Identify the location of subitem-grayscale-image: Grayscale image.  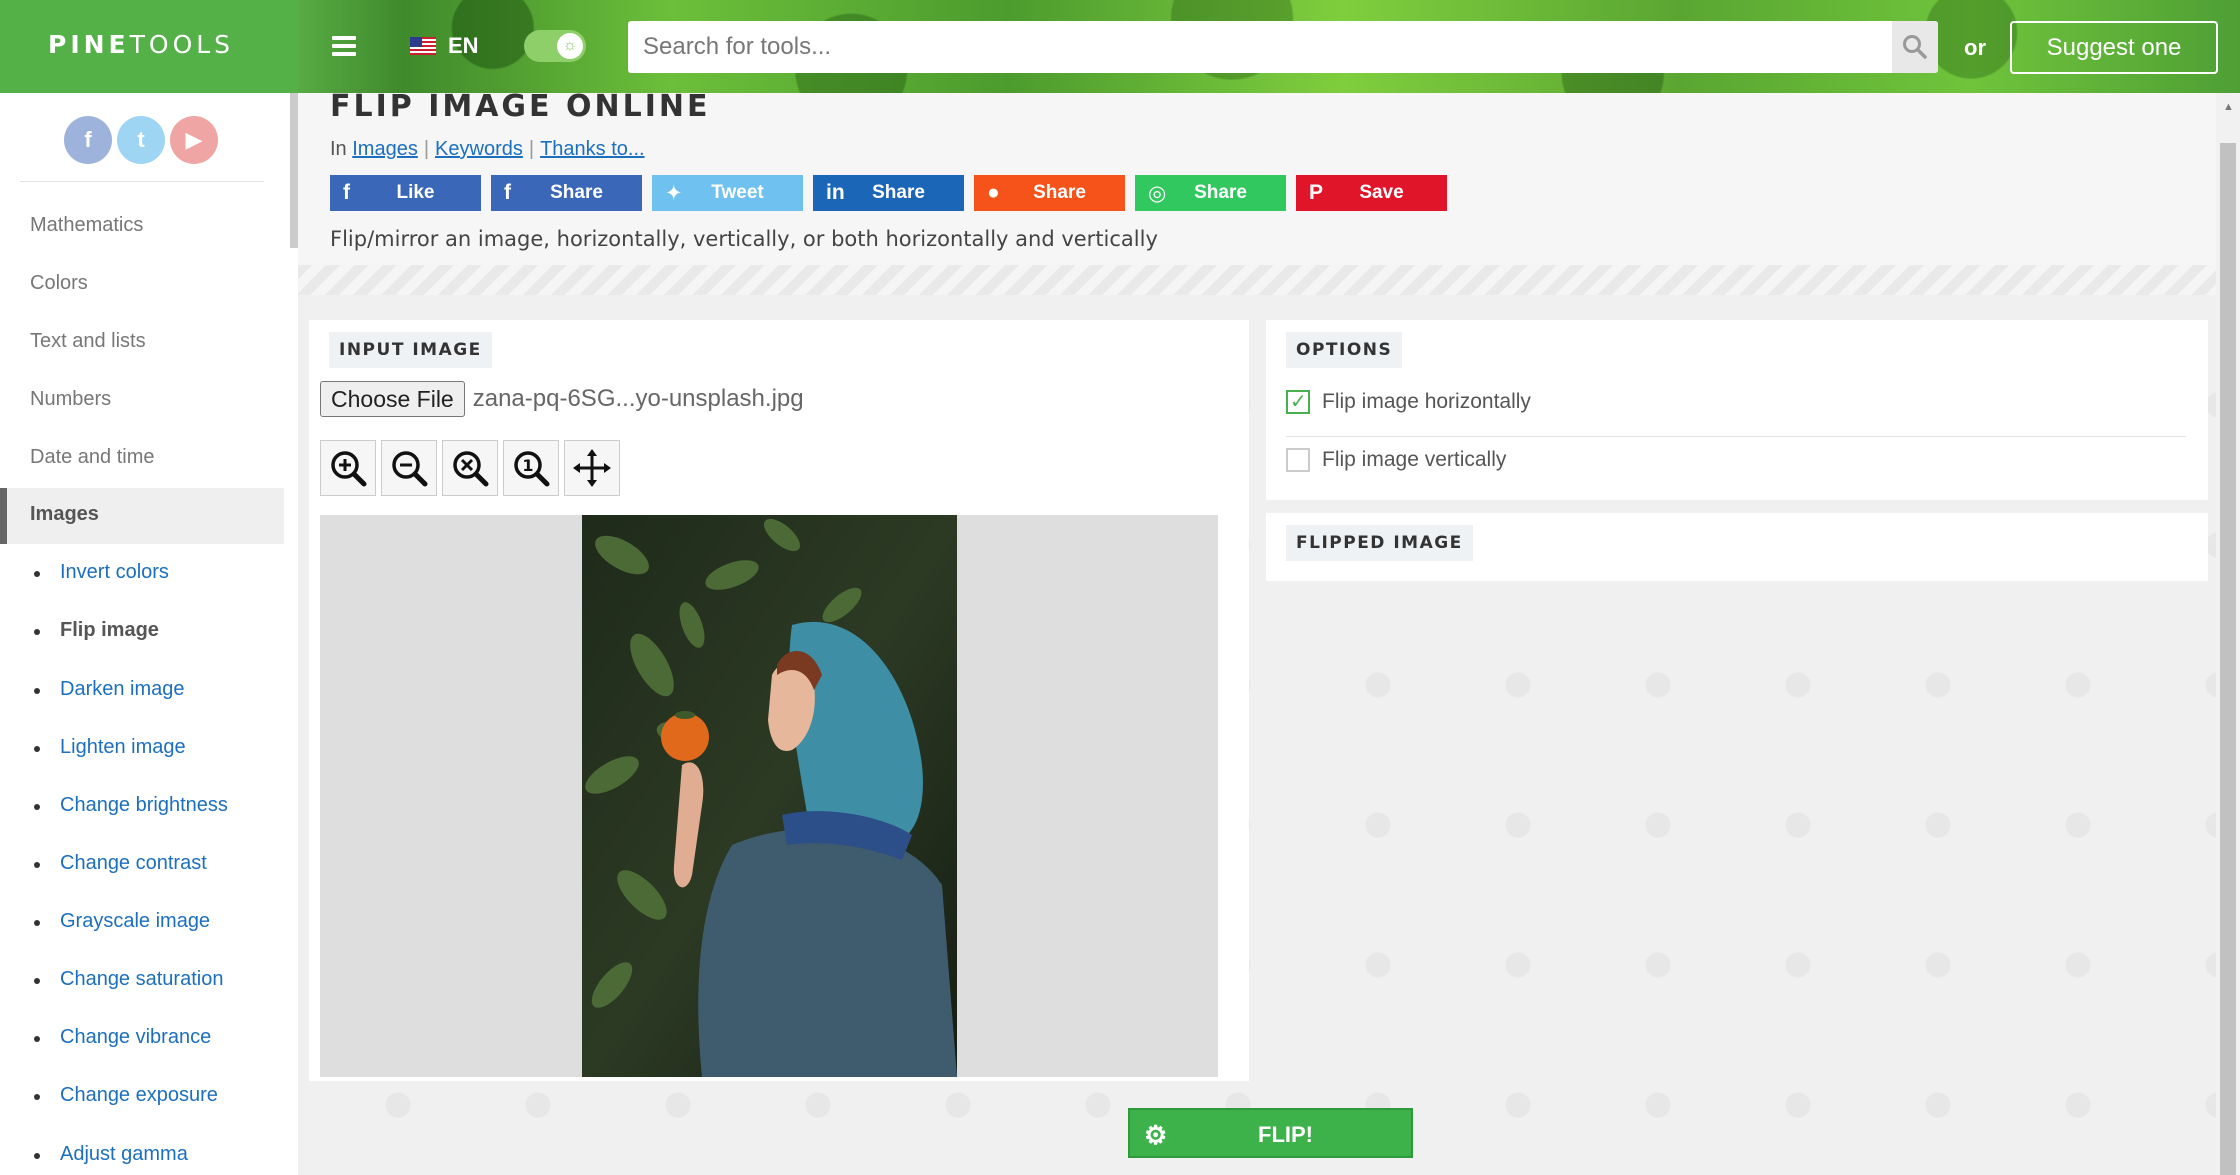
(121, 921).